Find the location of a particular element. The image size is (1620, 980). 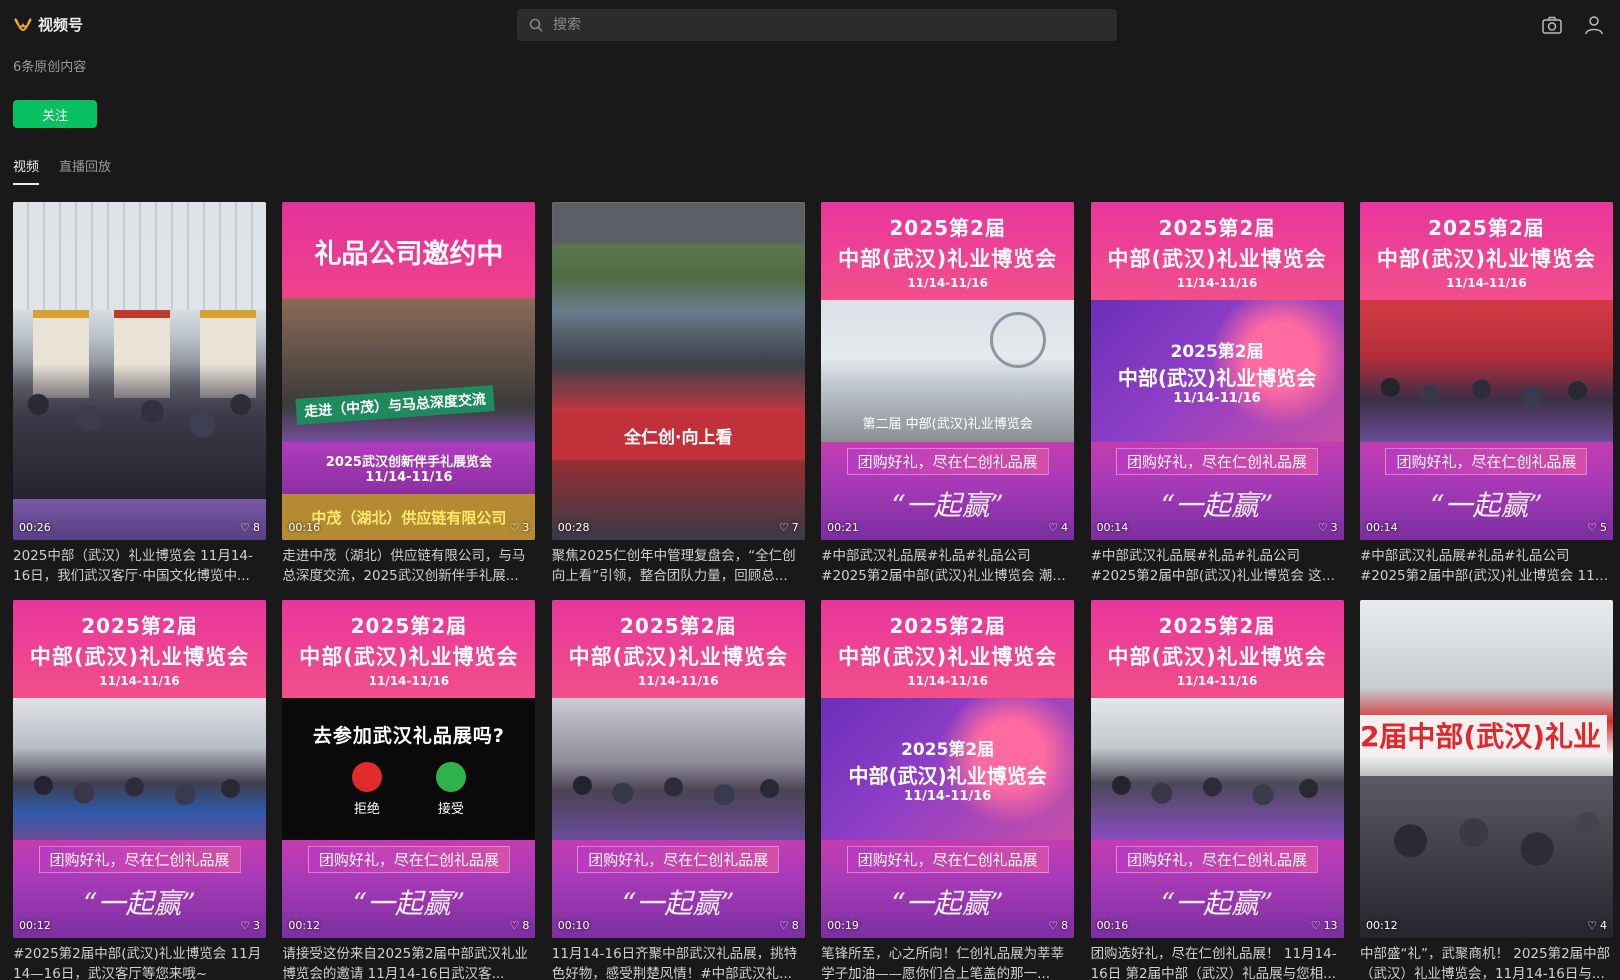

accept-call-icon is located at coordinates (450, 777).